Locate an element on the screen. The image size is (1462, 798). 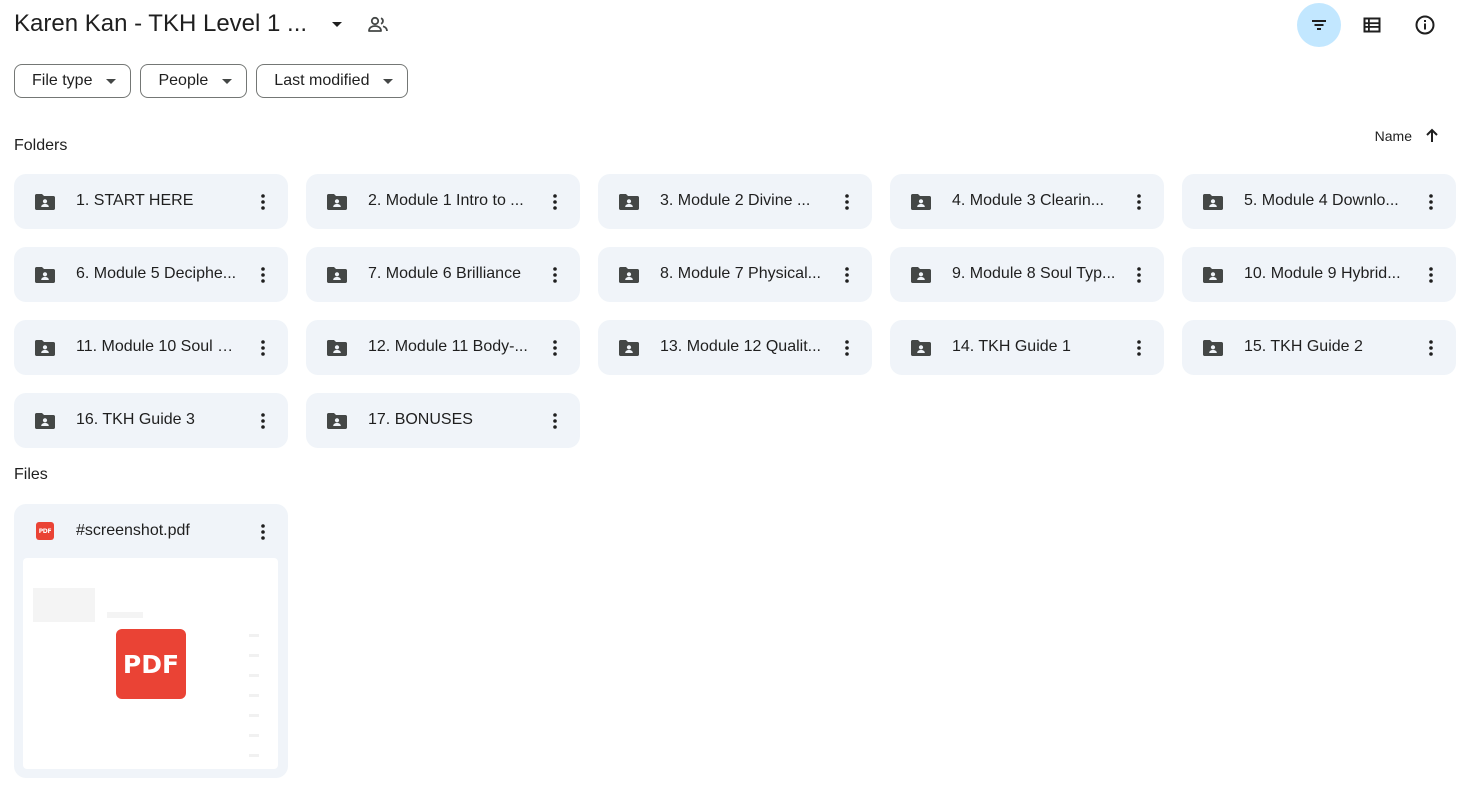
files-section-heading: Files is located at coordinates (31, 474).